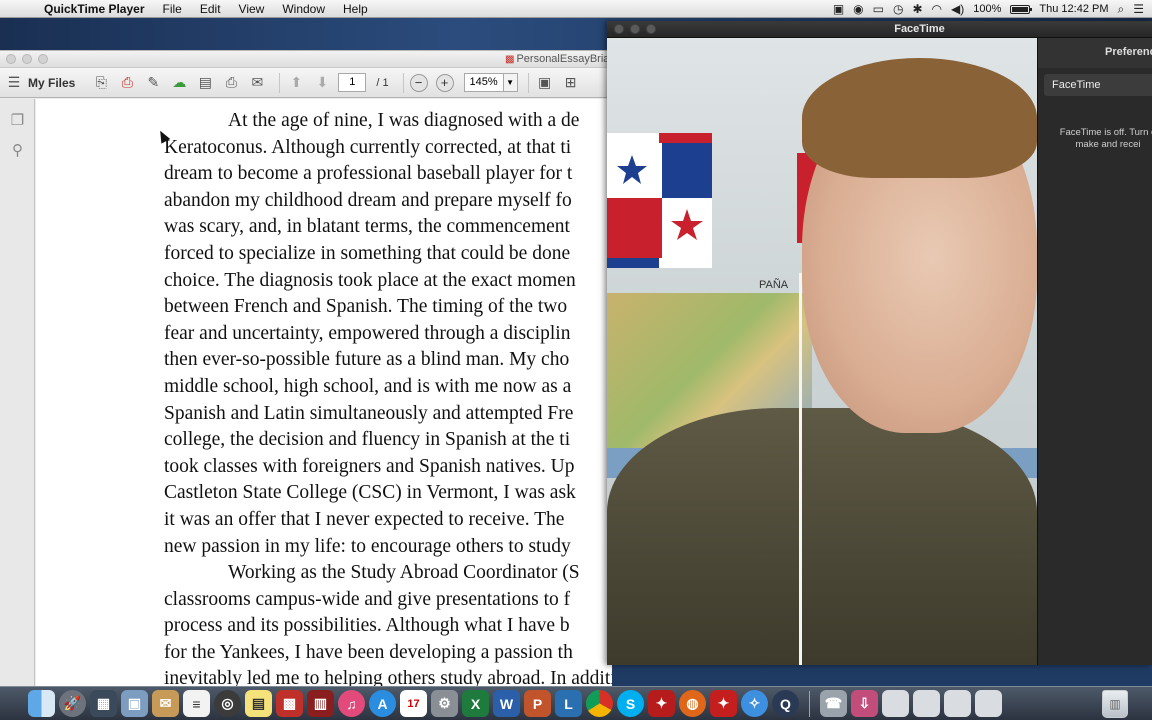 This screenshot has height=720, width=1152. What do you see at coordinates (17, 150) in the screenshot?
I see `attachments-icon: ⚲` at bounding box center [17, 150].